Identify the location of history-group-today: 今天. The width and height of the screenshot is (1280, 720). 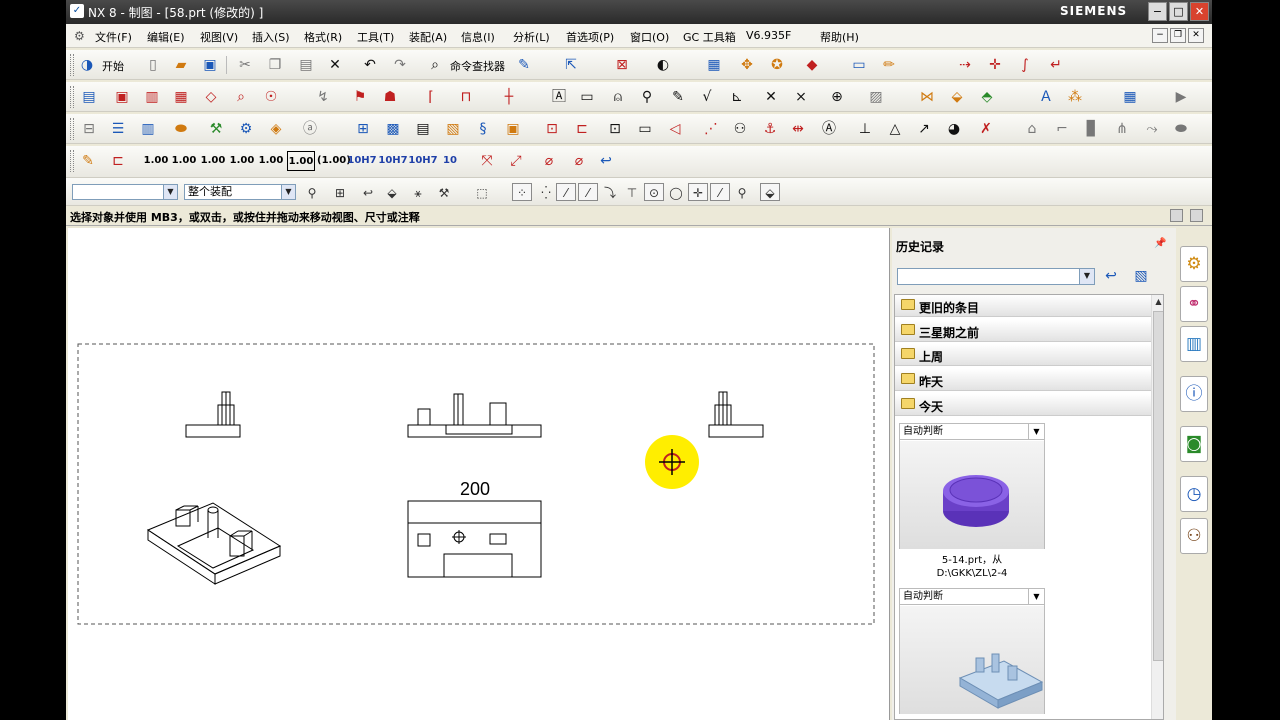
(1023, 405).